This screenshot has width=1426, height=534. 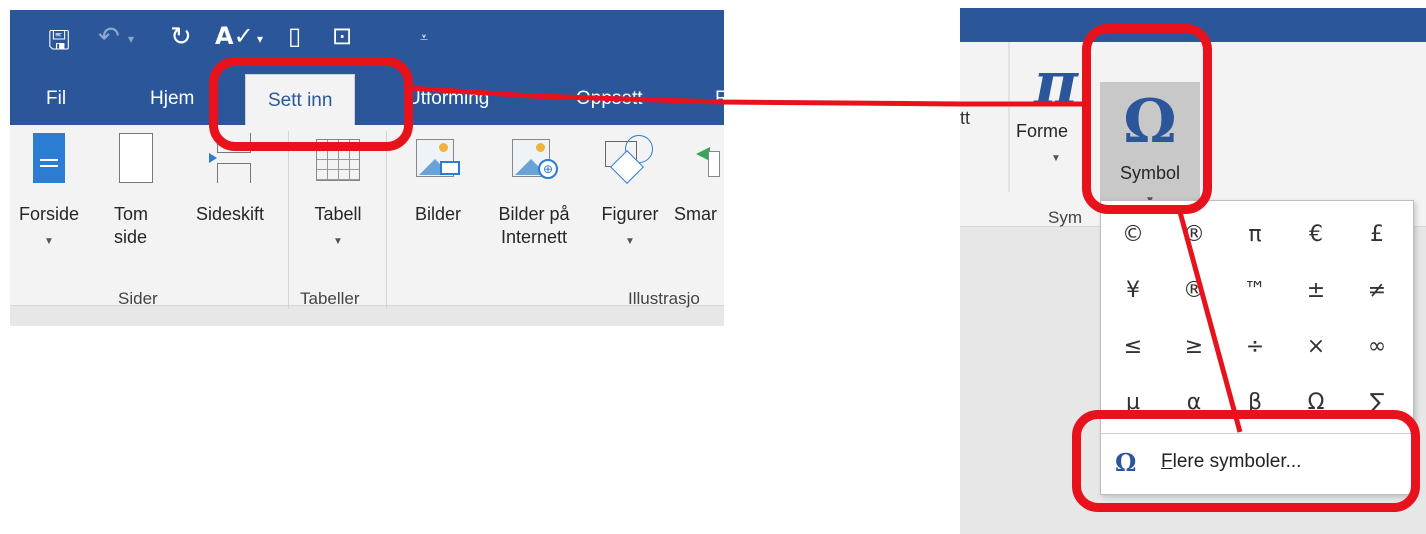 I want to click on connector-line-tab-to-symbol, so click(x=746, y=96).